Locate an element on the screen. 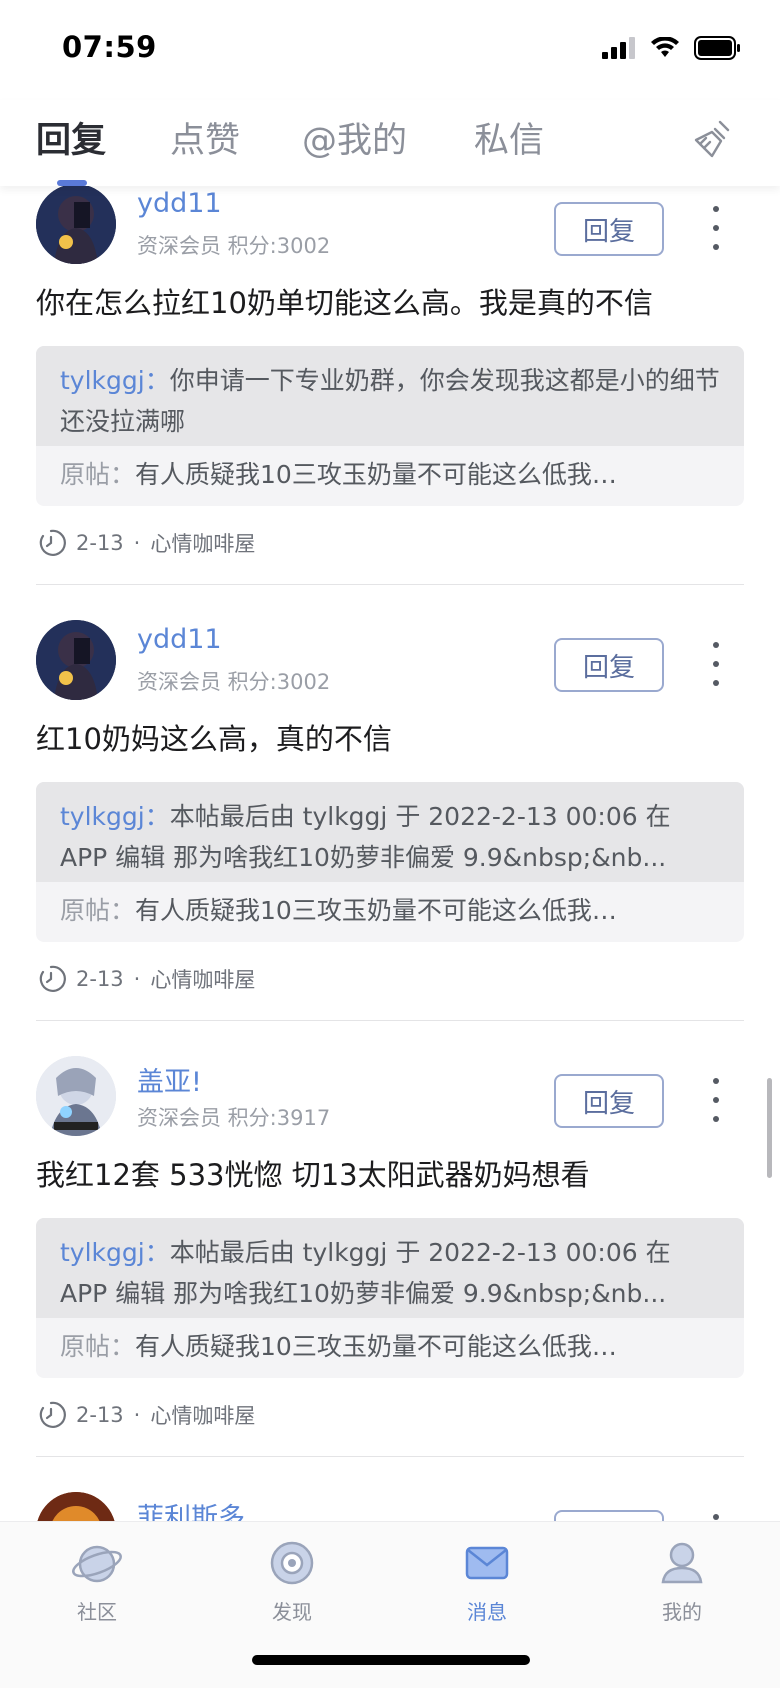 The image size is (780, 1688). tab-likes: 点赞 is located at coordinates (205, 137).